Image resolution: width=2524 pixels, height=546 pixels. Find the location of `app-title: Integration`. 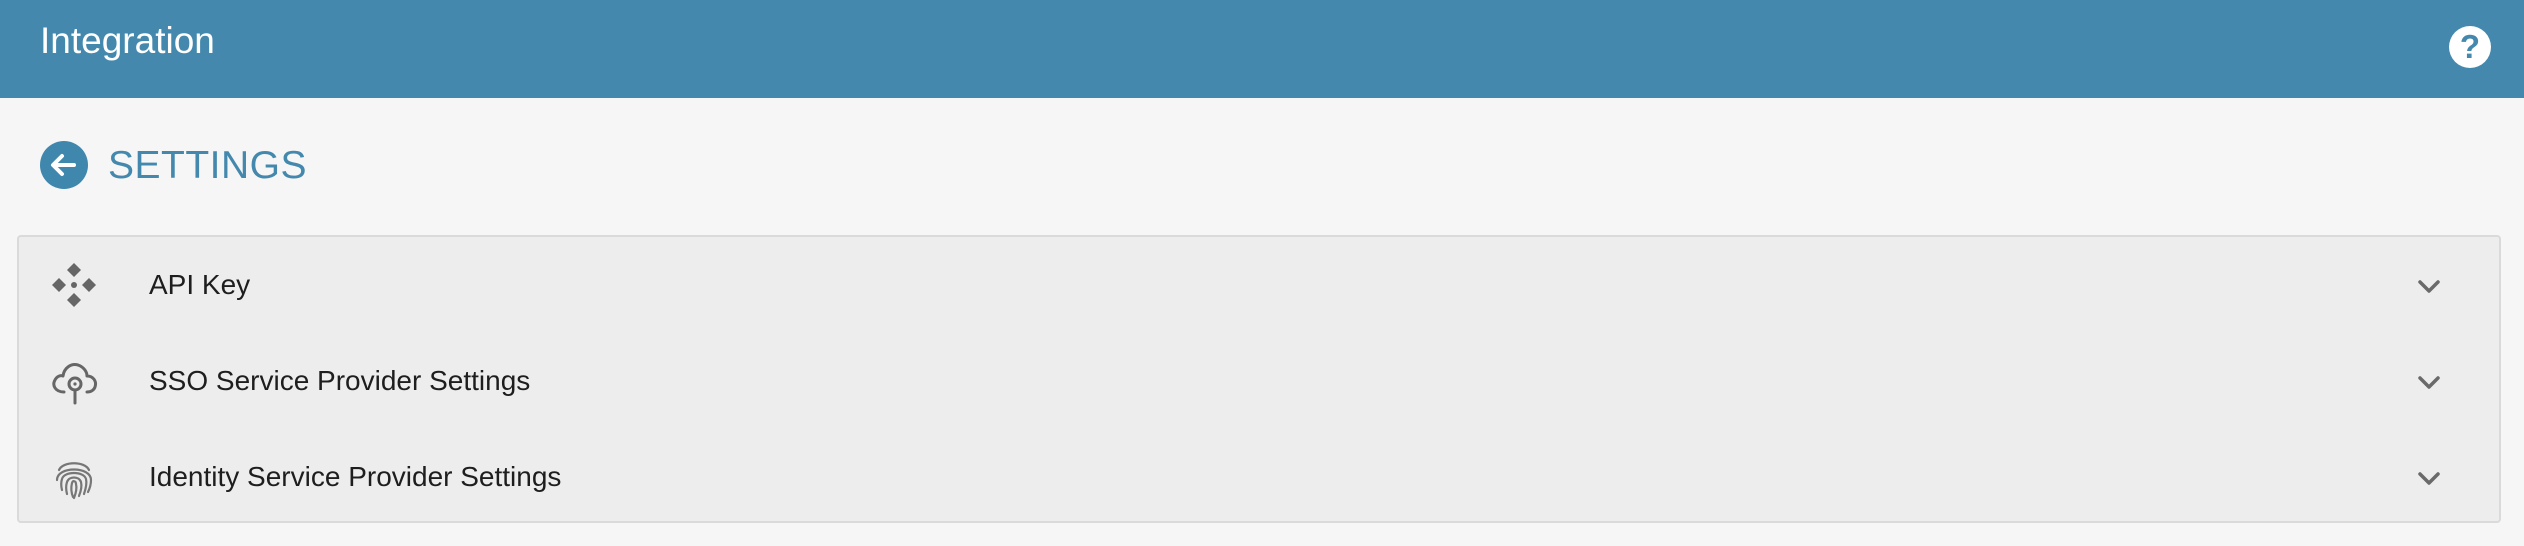

app-title: Integration is located at coordinates (127, 40).